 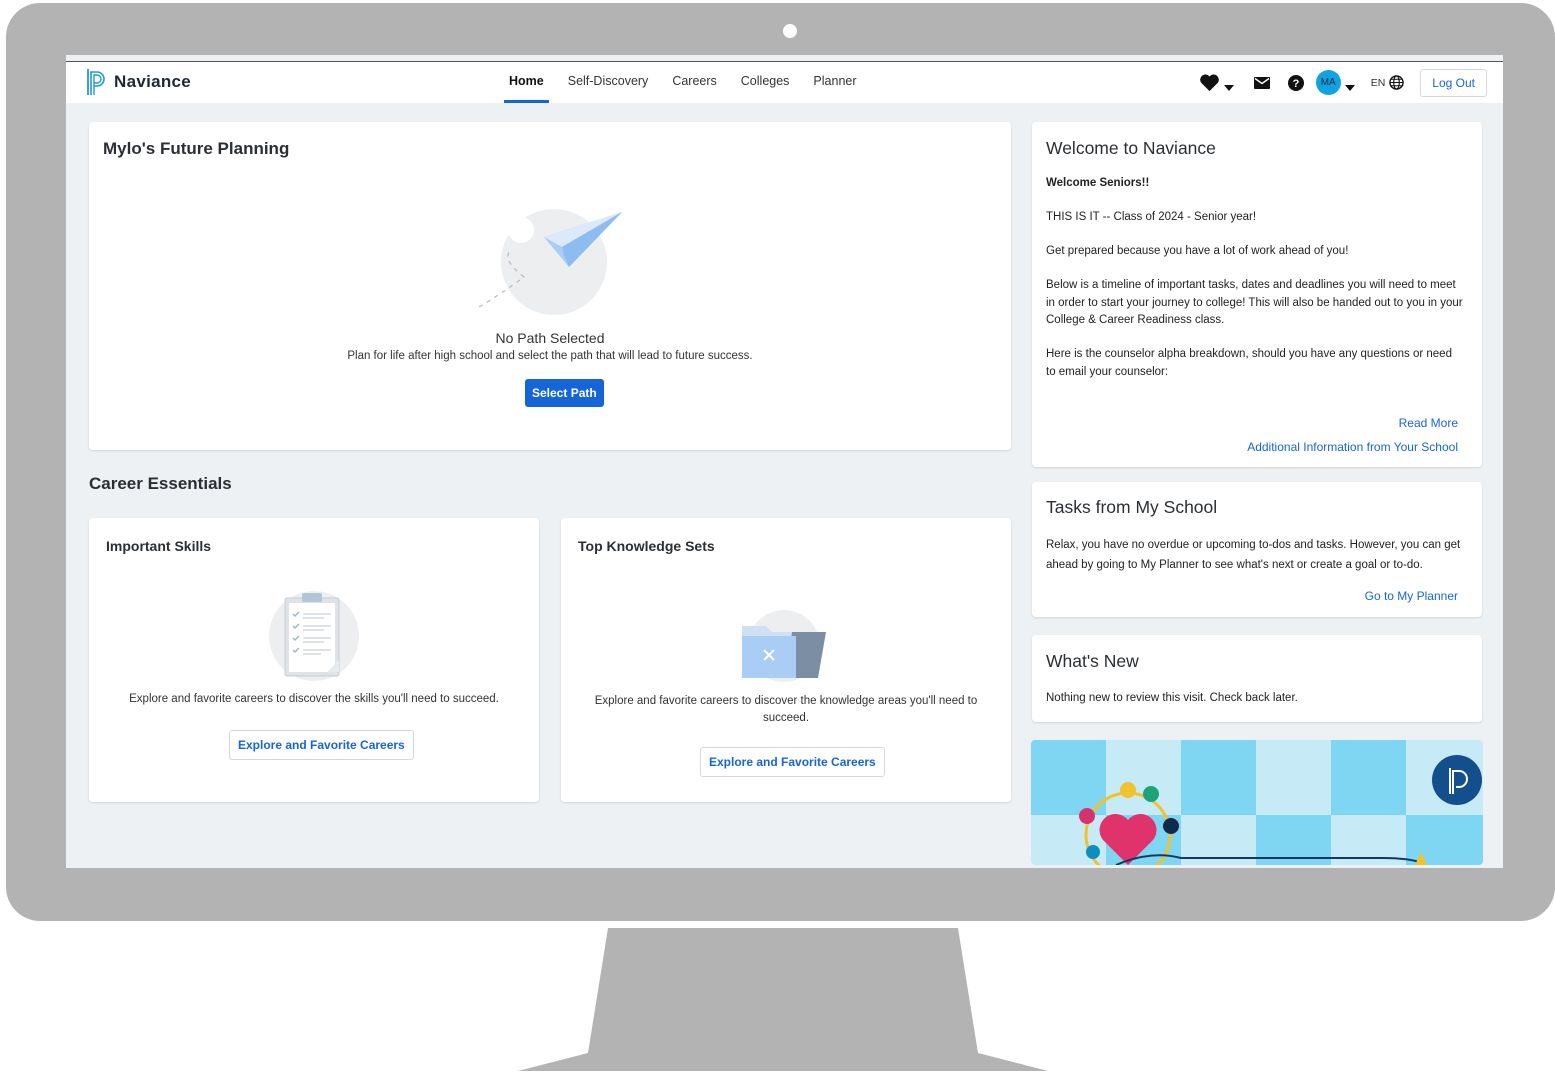 What do you see at coordinates (784, 646) in the screenshot?
I see `folder-illustration` at bounding box center [784, 646].